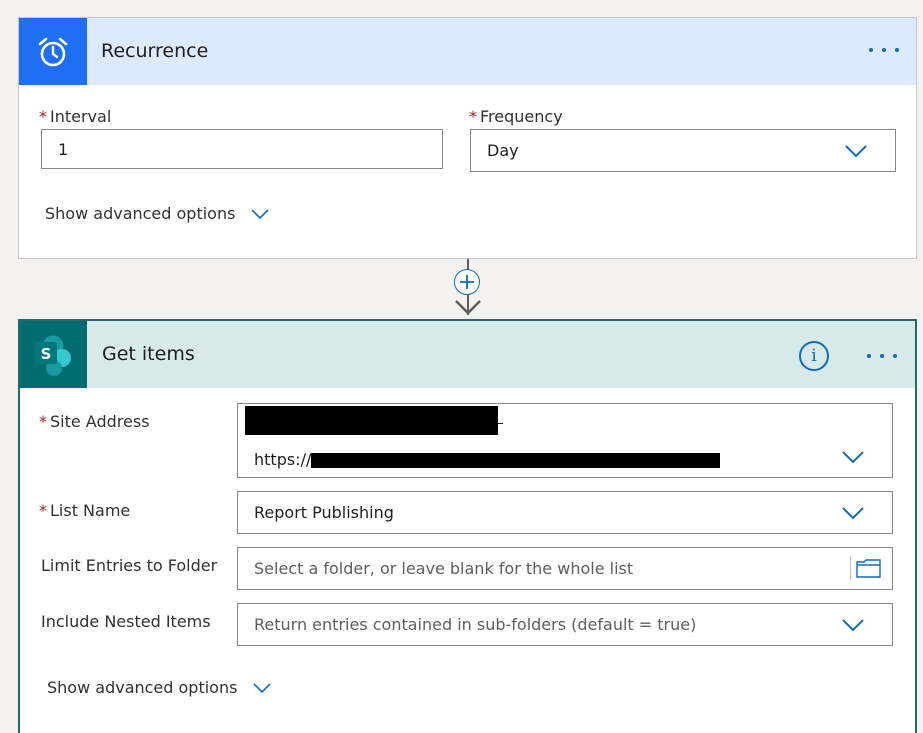 This screenshot has width=923, height=733. Describe the element at coordinates (503, 150) in the screenshot. I see `frequency-value: Day` at that location.